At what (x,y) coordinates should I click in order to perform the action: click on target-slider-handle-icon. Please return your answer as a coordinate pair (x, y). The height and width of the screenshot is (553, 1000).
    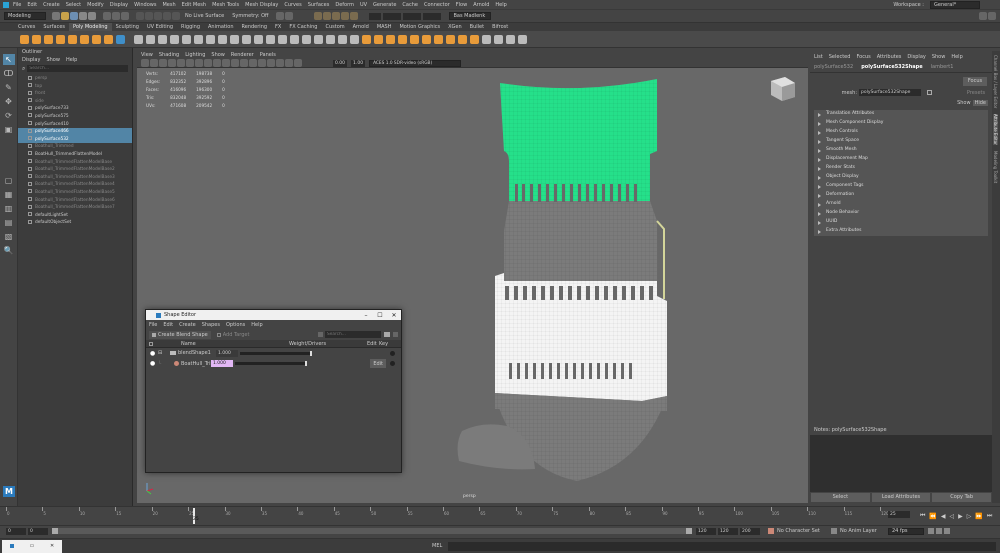
    Looking at the image, I should click on (306, 363).